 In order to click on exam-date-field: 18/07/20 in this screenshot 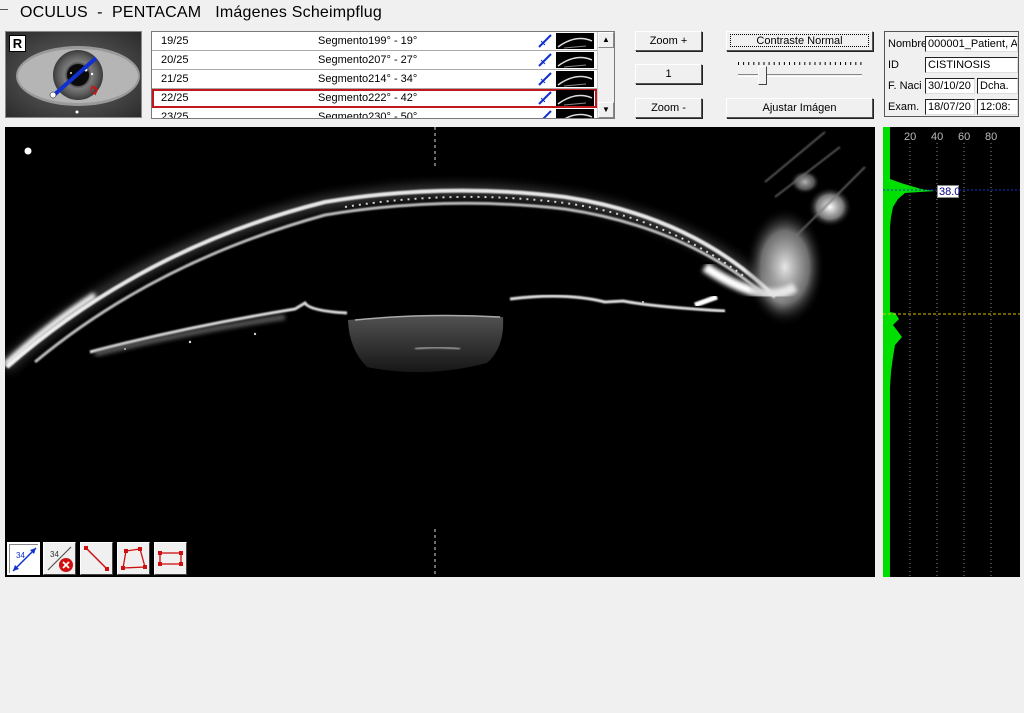, I will do `click(950, 107)`.